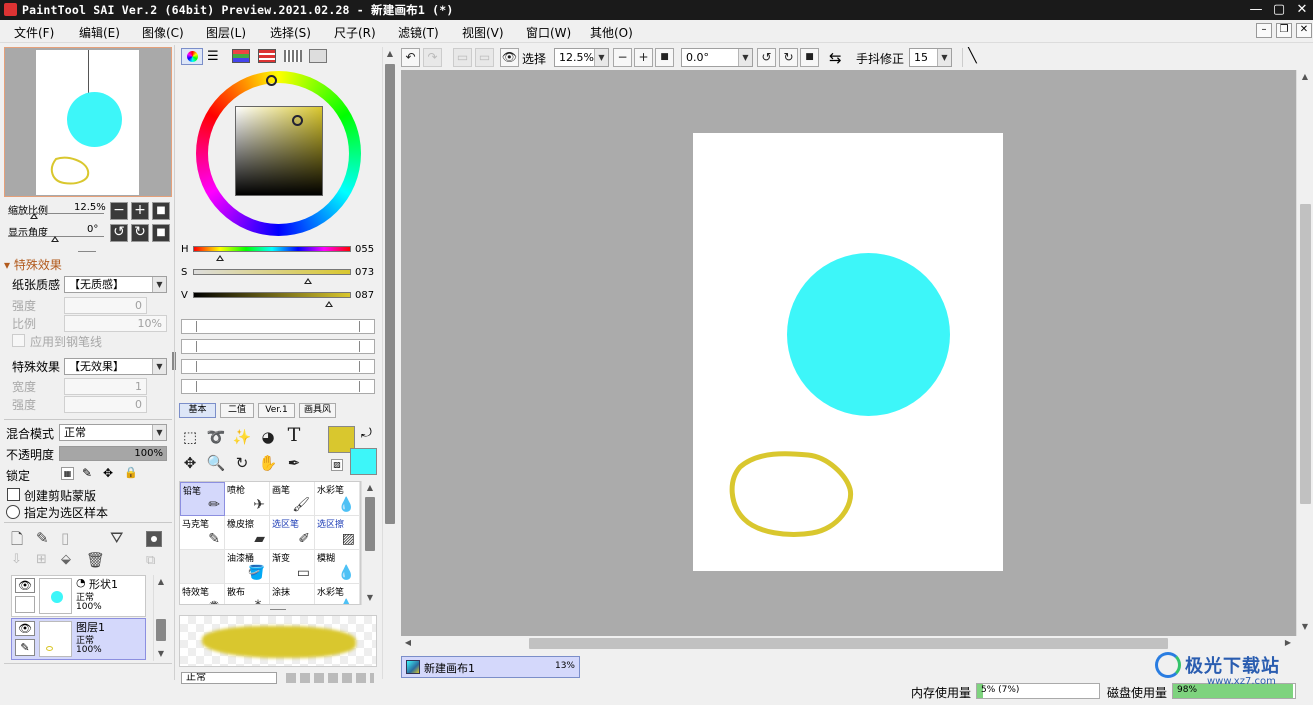  Describe the element at coordinates (119, 233) in the screenshot. I see `rotate-left-button: ↺` at that location.